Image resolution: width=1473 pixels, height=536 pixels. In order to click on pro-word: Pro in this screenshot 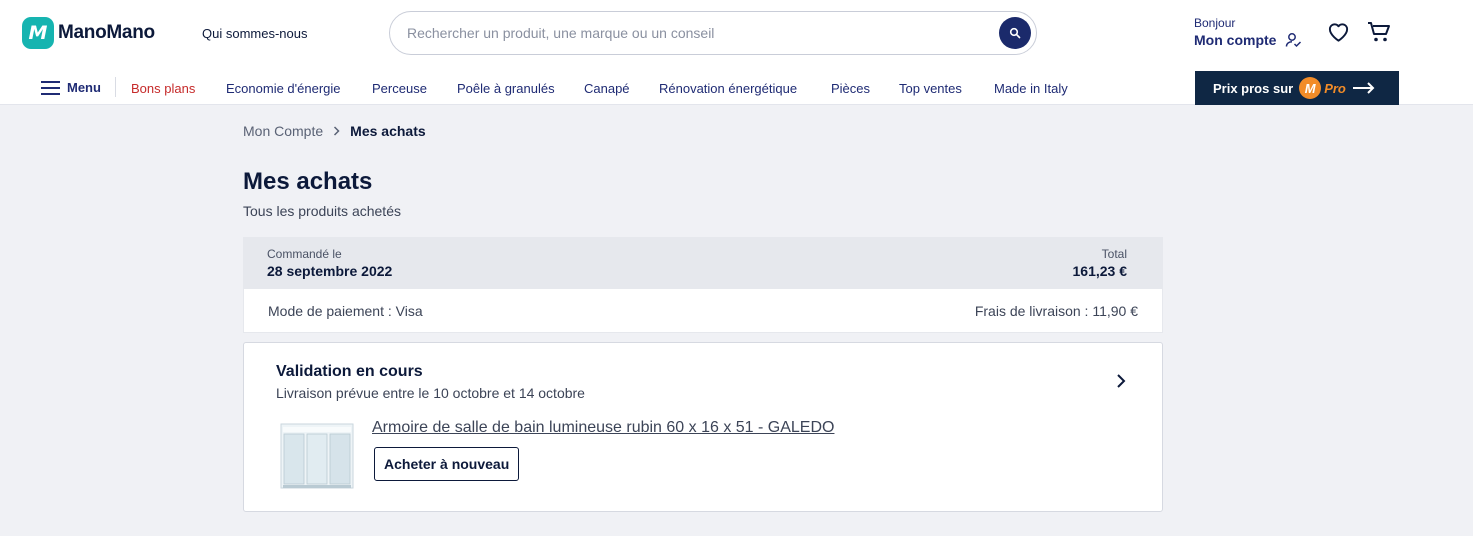, I will do `click(1335, 88)`.